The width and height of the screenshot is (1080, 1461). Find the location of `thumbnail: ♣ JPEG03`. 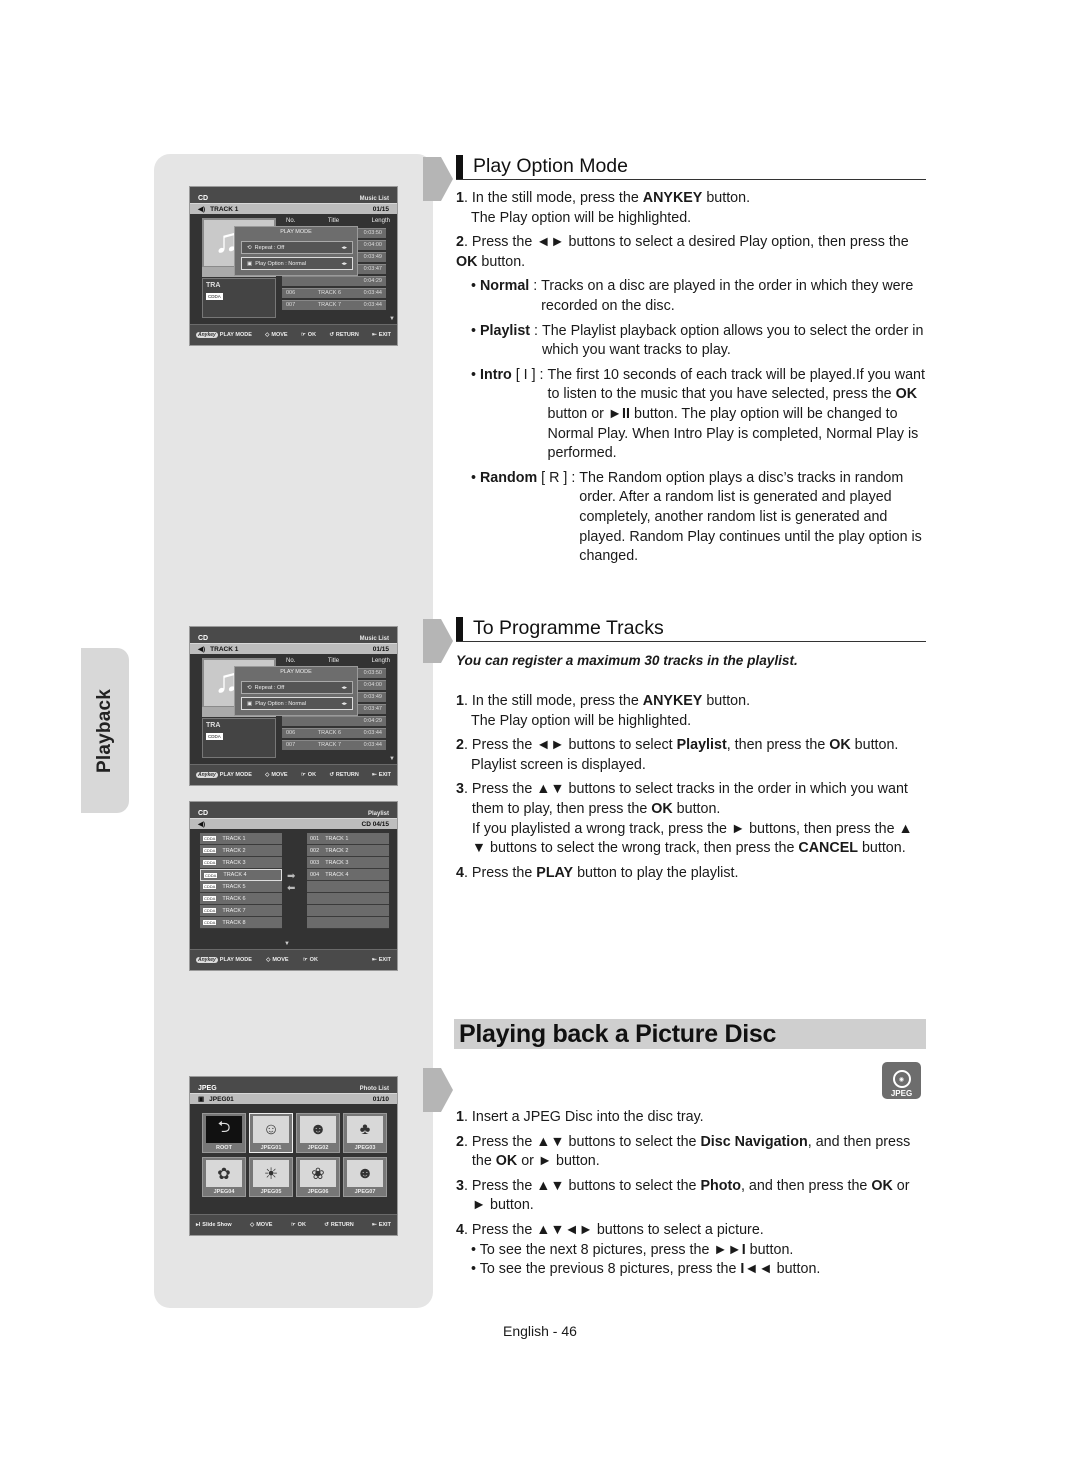

thumbnail: ♣ JPEG03 is located at coordinates (365, 1133).